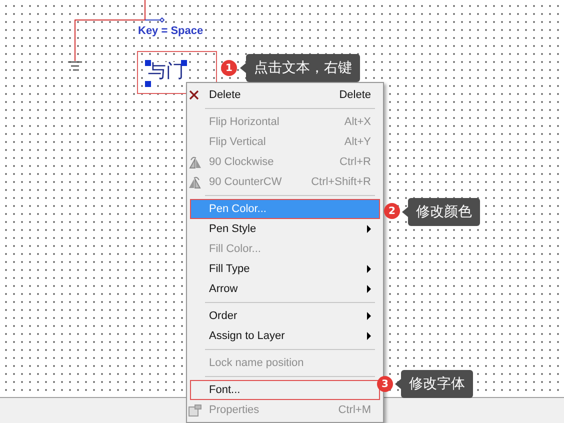 This screenshot has height=423, width=564. What do you see at coordinates (171, 31) in the screenshot?
I see `key-label: Key = Space` at bounding box center [171, 31].